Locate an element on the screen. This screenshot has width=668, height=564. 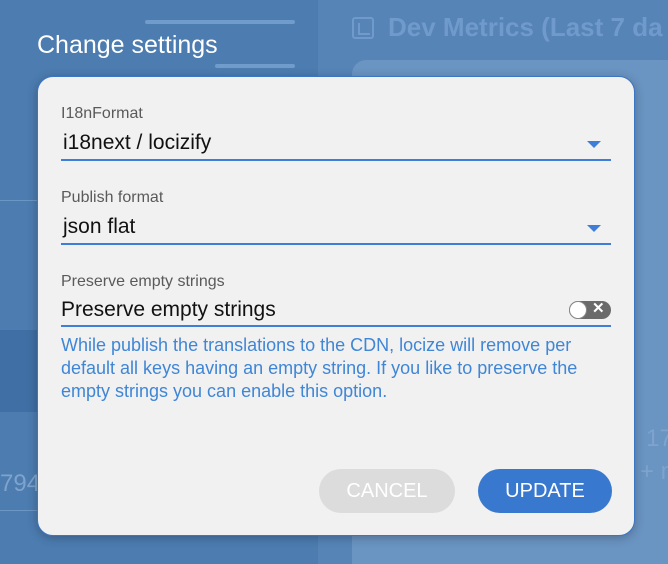
dialog-title: Change settings is located at coordinates (127, 45).